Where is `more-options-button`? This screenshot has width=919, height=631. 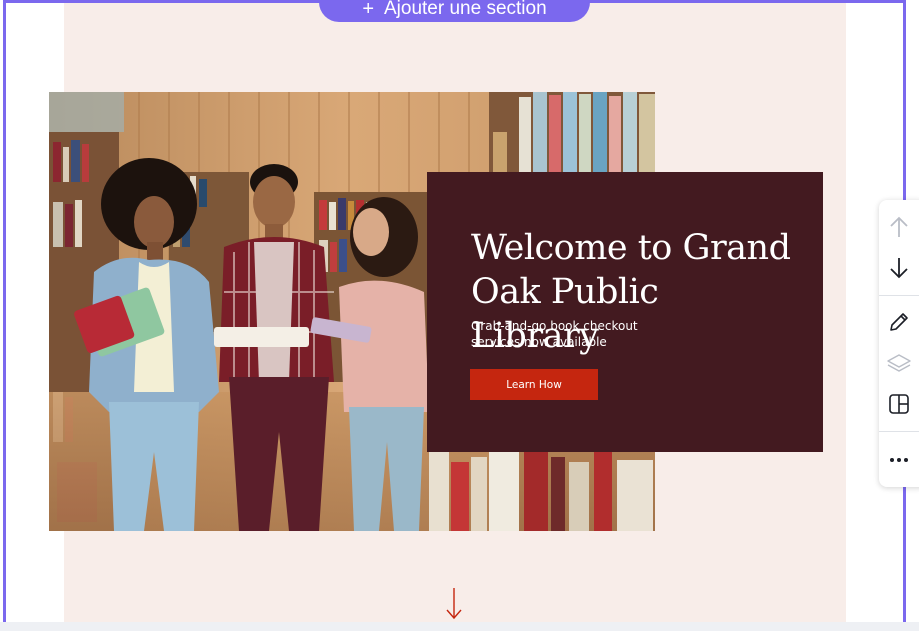 more-options-button is located at coordinates (899, 460).